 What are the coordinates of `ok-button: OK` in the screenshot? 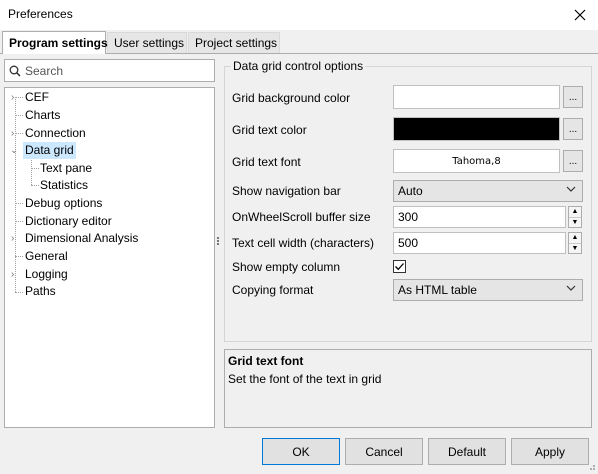 It's located at (301, 451).